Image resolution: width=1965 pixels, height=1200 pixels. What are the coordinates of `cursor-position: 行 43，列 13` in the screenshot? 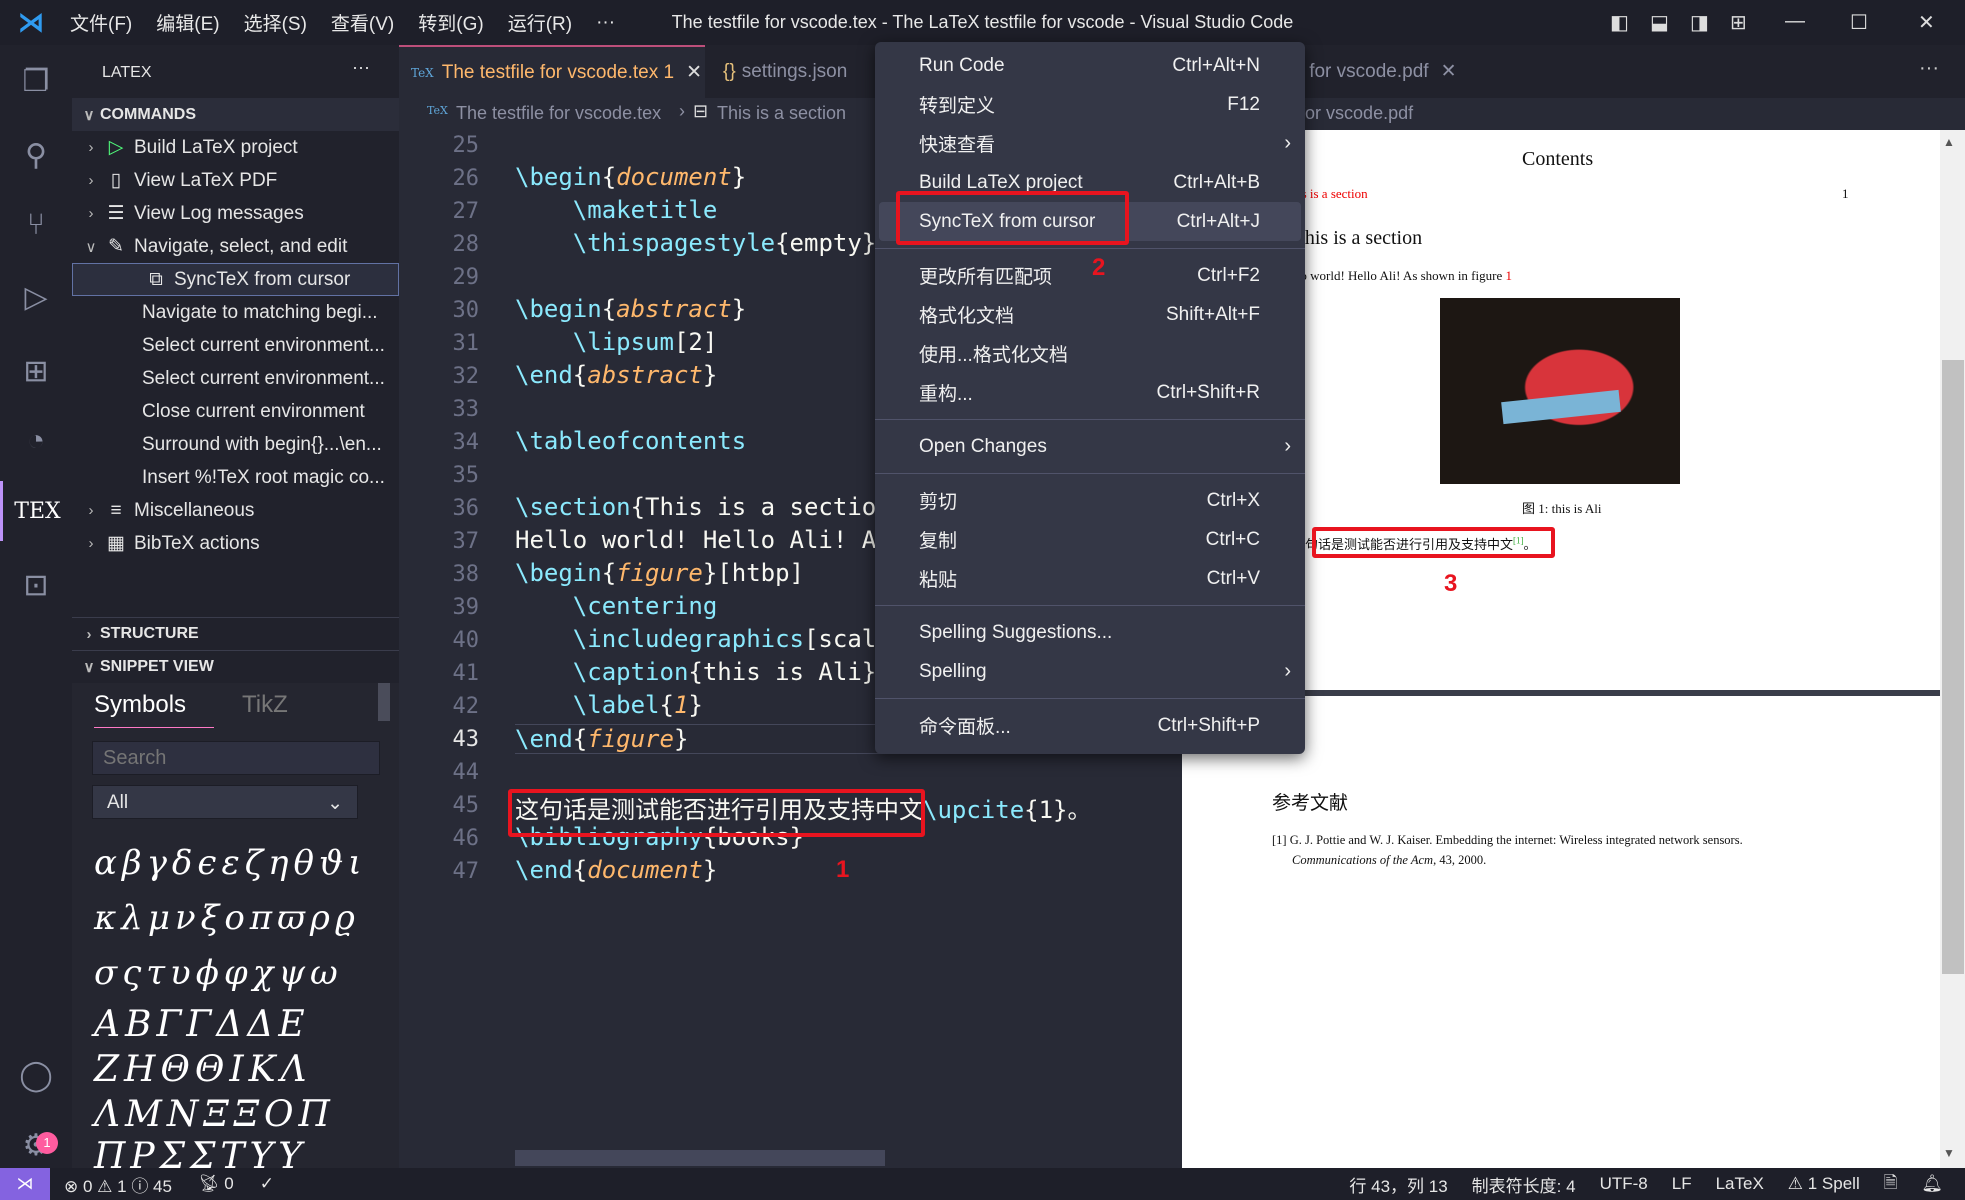 It's located at (1398, 1184).